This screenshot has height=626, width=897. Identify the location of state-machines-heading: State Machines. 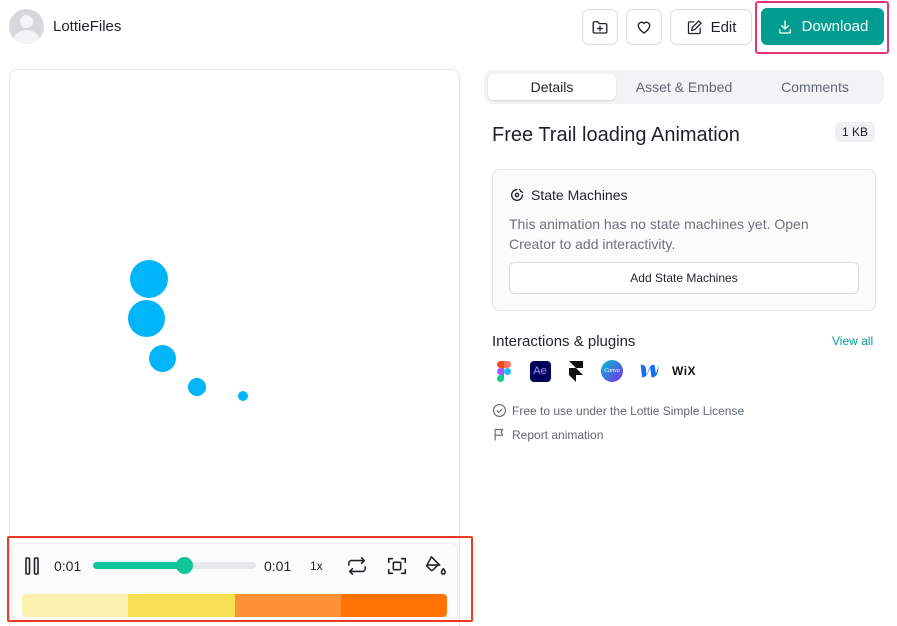
(568, 195).